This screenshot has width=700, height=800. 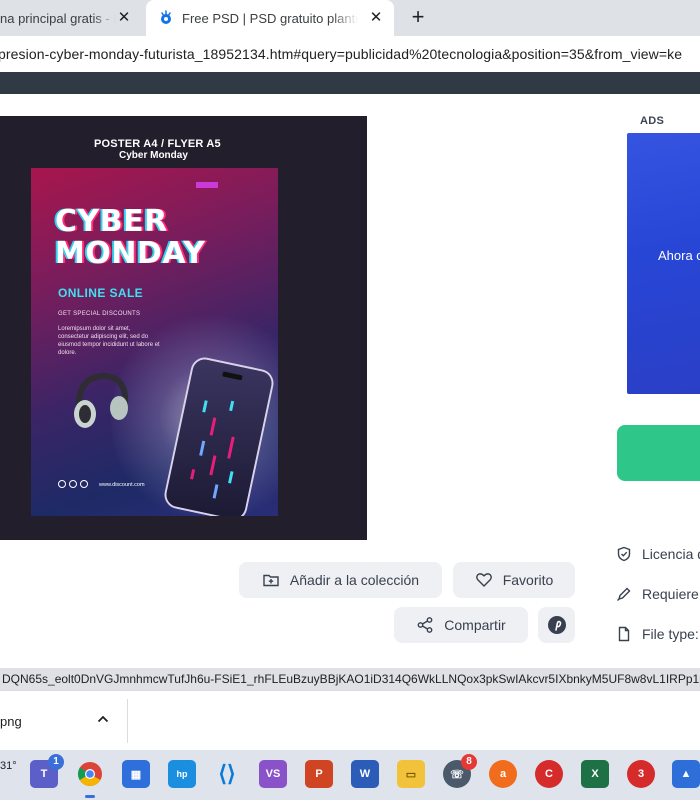 I want to click on whatsapp-badge: 8, so click(x=469, y=762).